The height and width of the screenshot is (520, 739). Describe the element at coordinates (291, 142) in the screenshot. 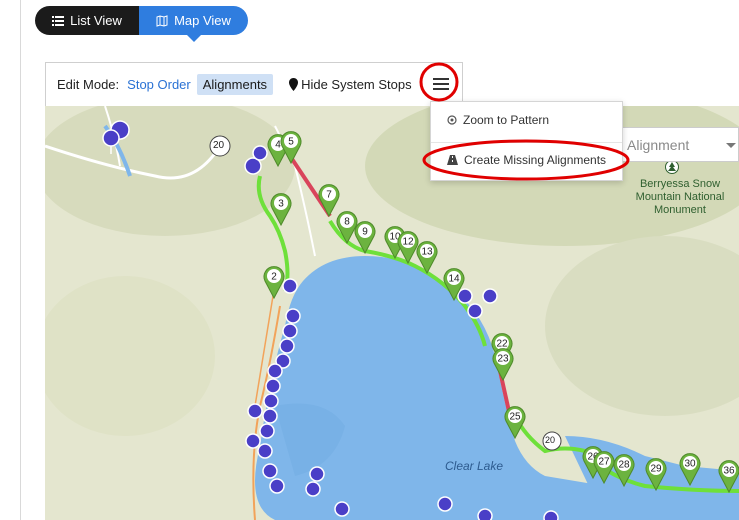

I see `pattern-stop-label: 5` at that location.